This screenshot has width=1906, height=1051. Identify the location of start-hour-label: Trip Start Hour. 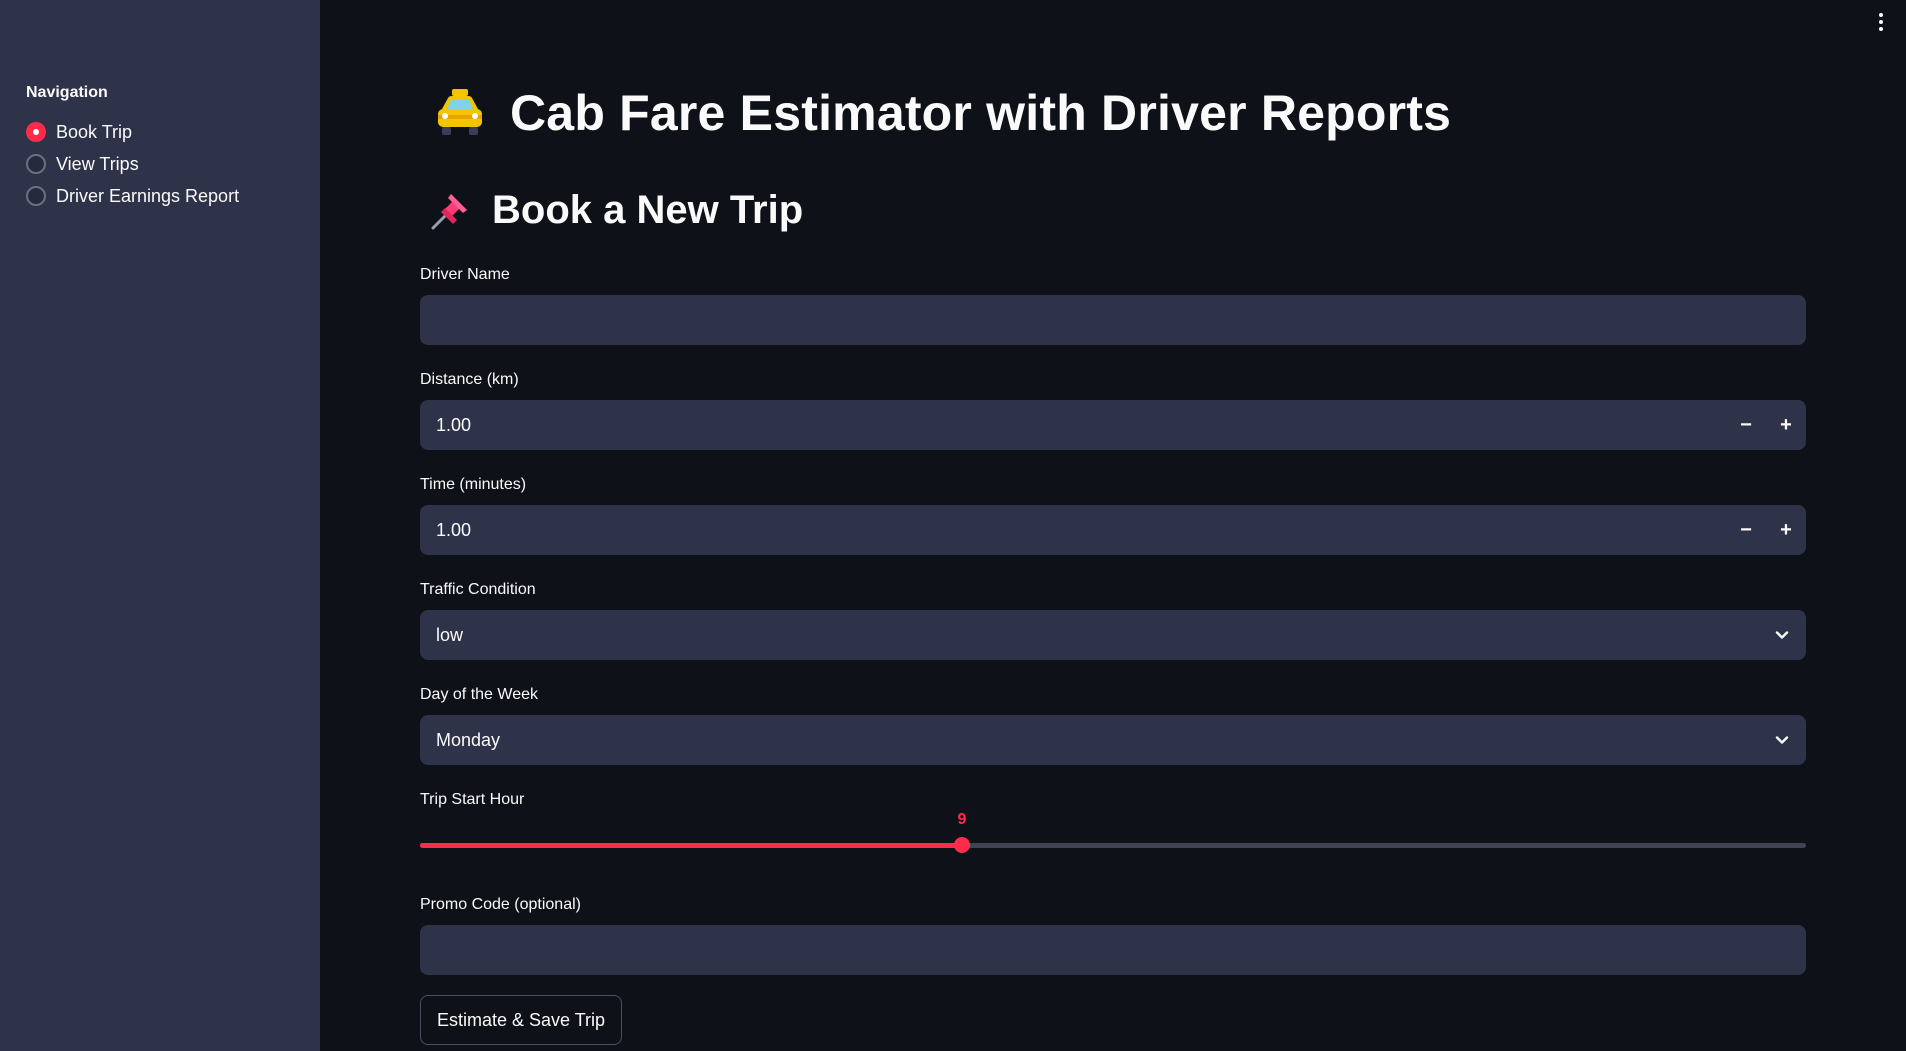
(472, 799).